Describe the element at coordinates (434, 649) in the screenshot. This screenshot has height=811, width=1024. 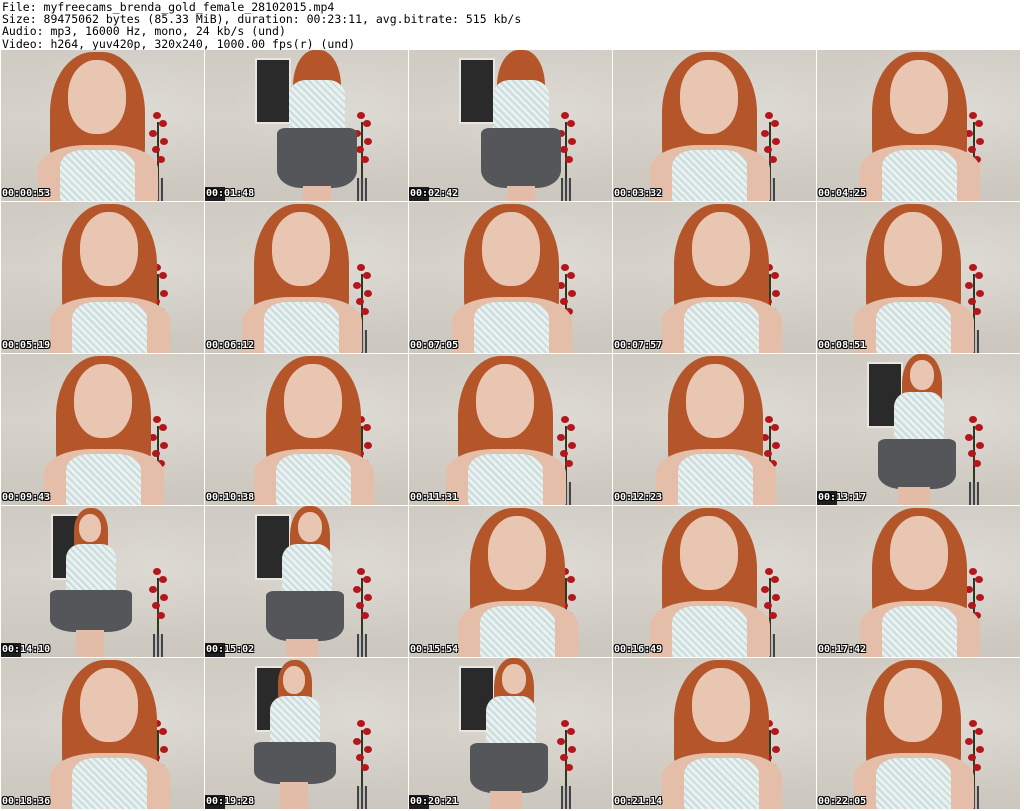
I see `timestamp-label: 00:15:54` at that location.